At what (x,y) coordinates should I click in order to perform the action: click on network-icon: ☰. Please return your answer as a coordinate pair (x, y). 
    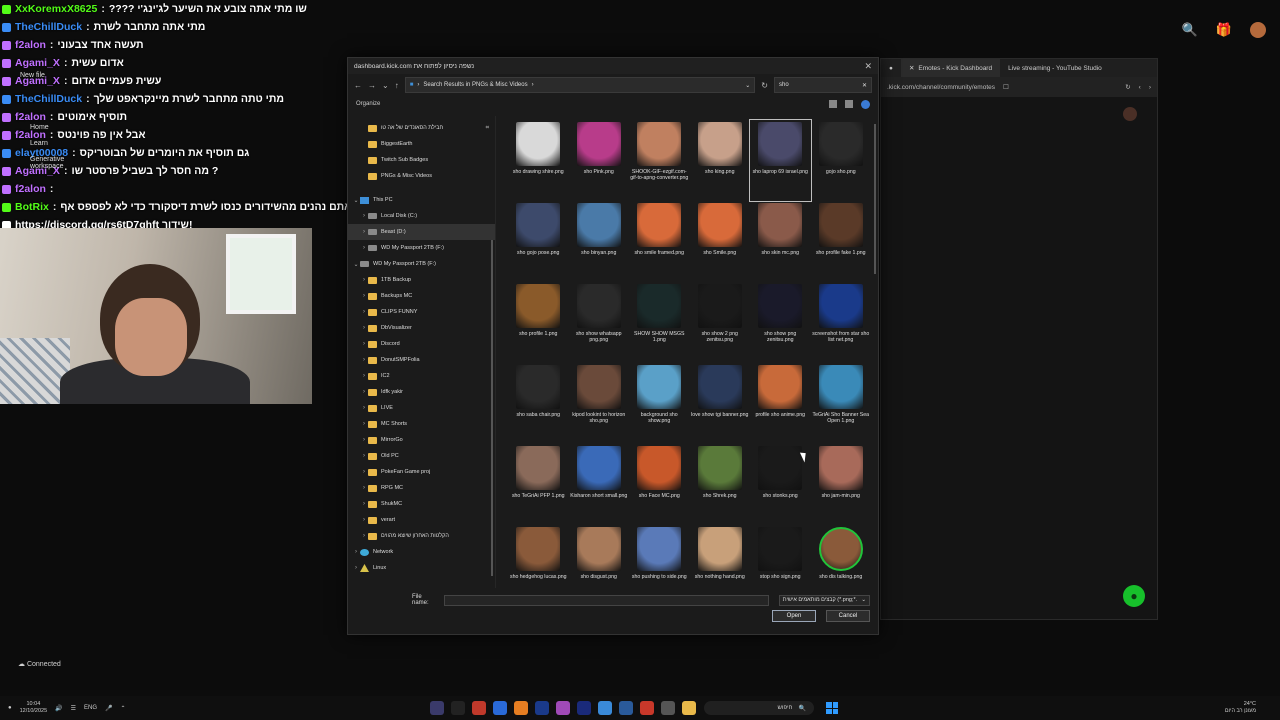
    Looking at the image, I should click on (73, 708).